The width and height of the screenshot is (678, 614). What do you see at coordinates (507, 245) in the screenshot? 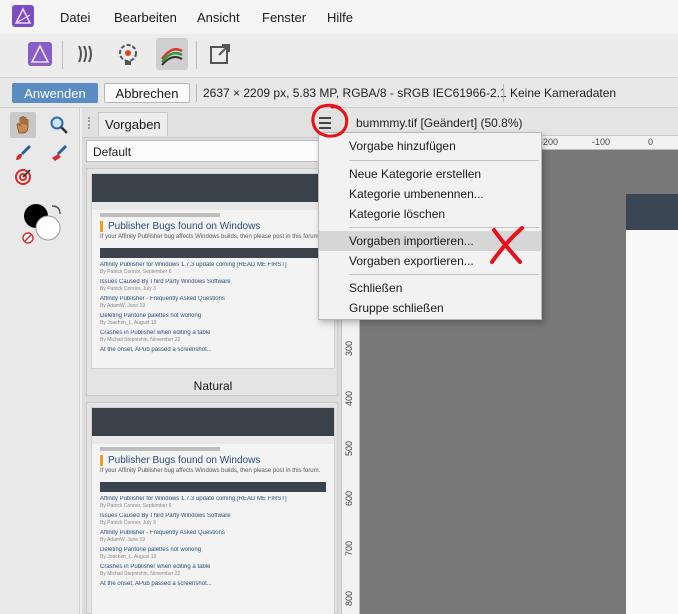
I see `annotation-cross` at bounding box center [507, 245].